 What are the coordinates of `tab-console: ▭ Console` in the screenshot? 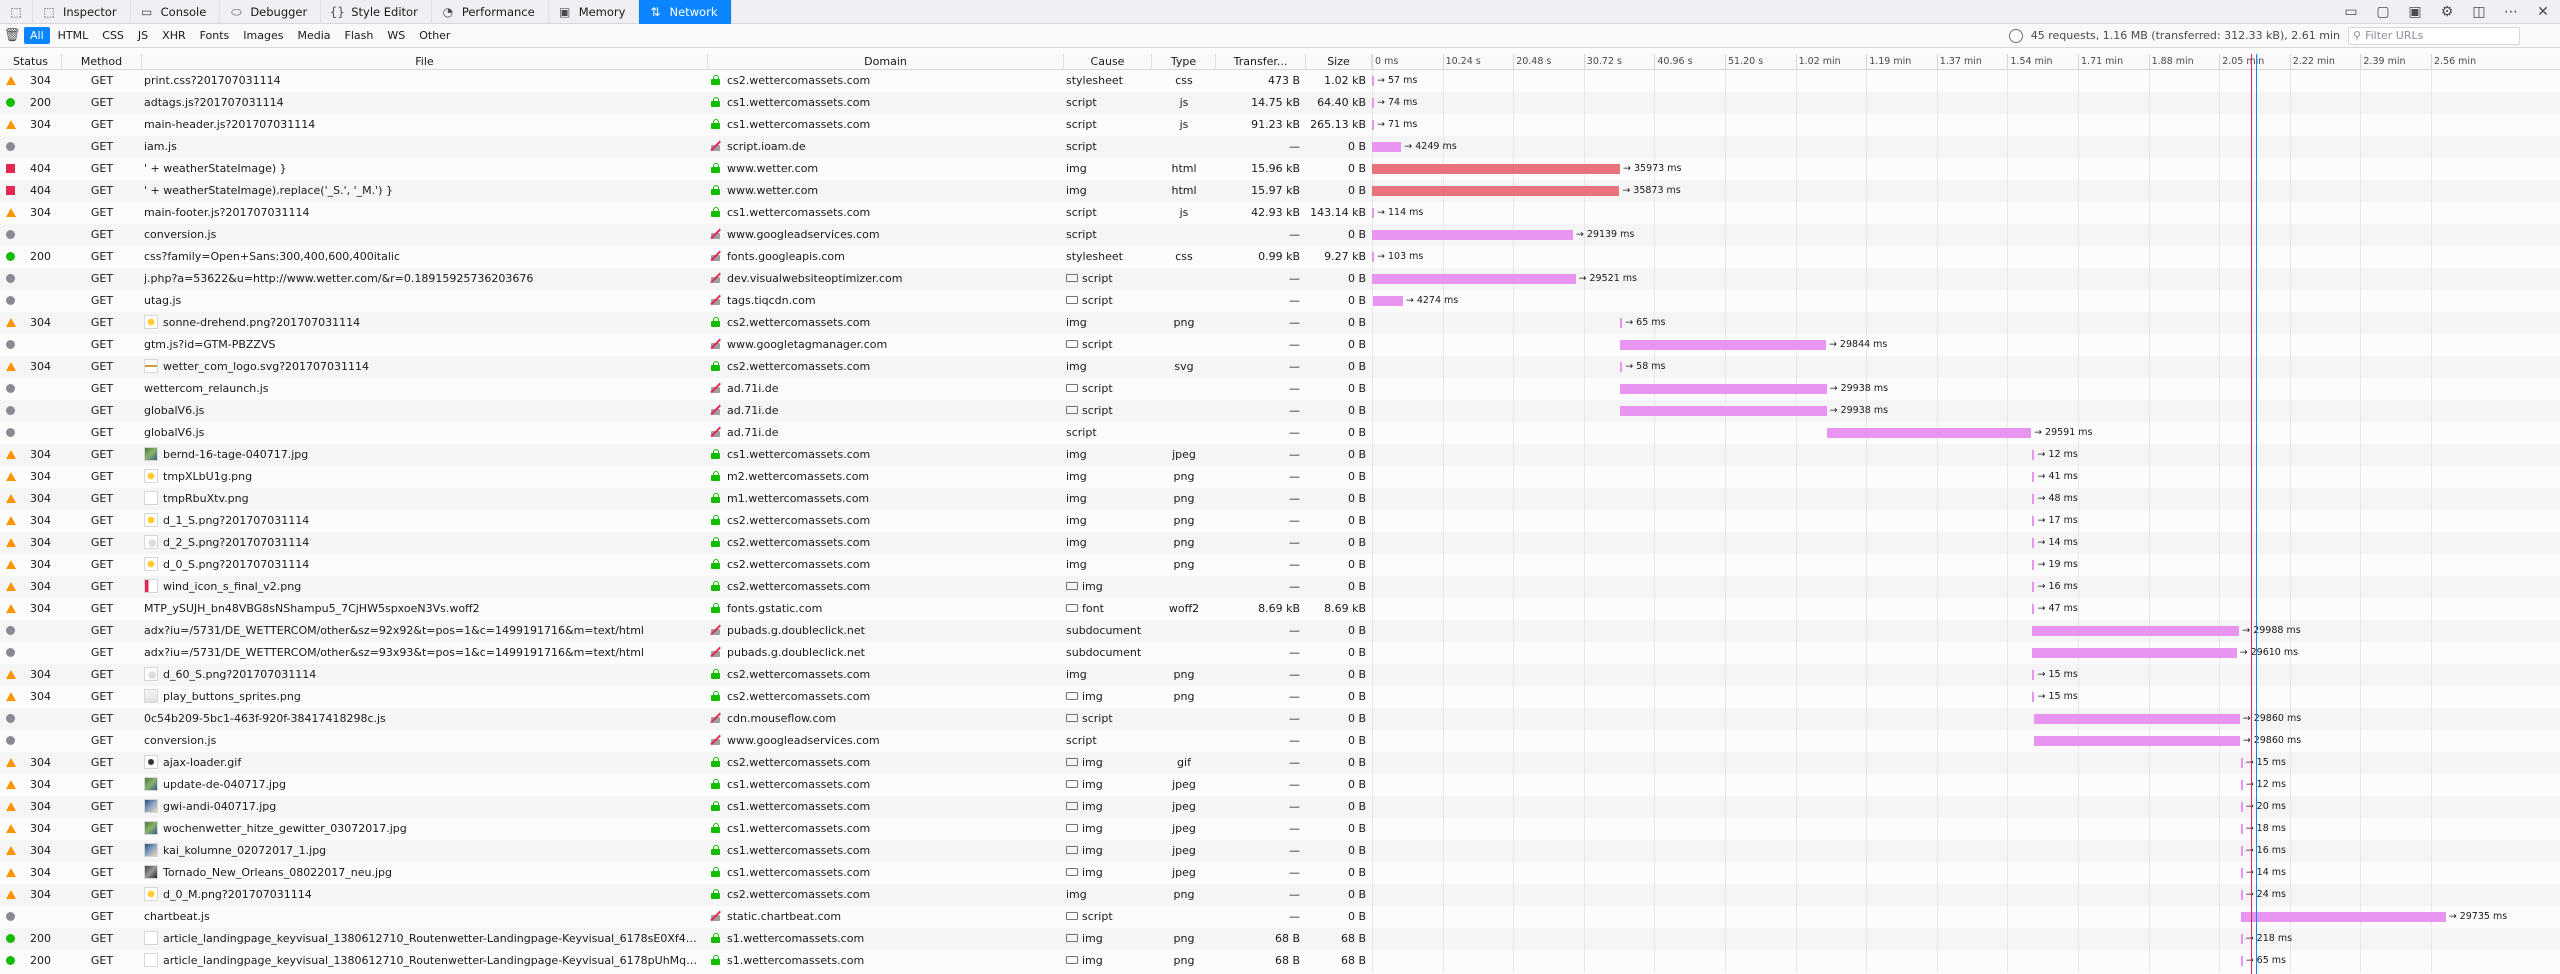 It's located at (176, 12).